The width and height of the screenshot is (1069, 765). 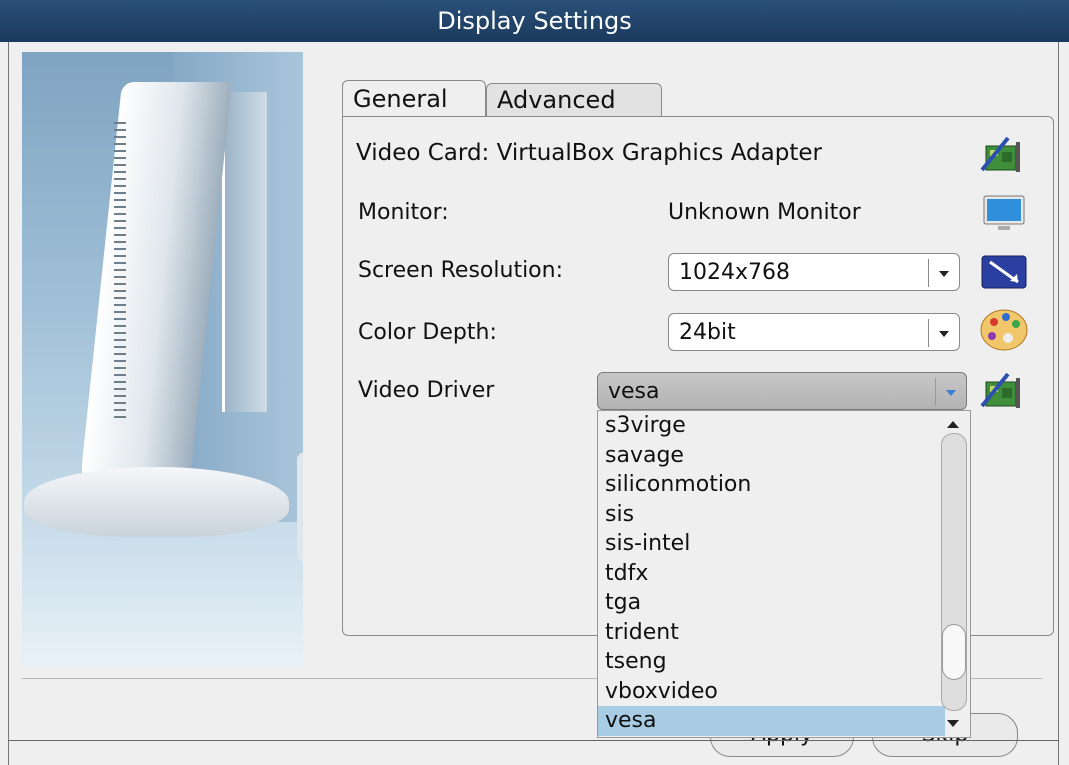 What do you see at coordinates (771, 515) in the screenshot?
I see `list-item: sis` at bounding box center [771, 515].